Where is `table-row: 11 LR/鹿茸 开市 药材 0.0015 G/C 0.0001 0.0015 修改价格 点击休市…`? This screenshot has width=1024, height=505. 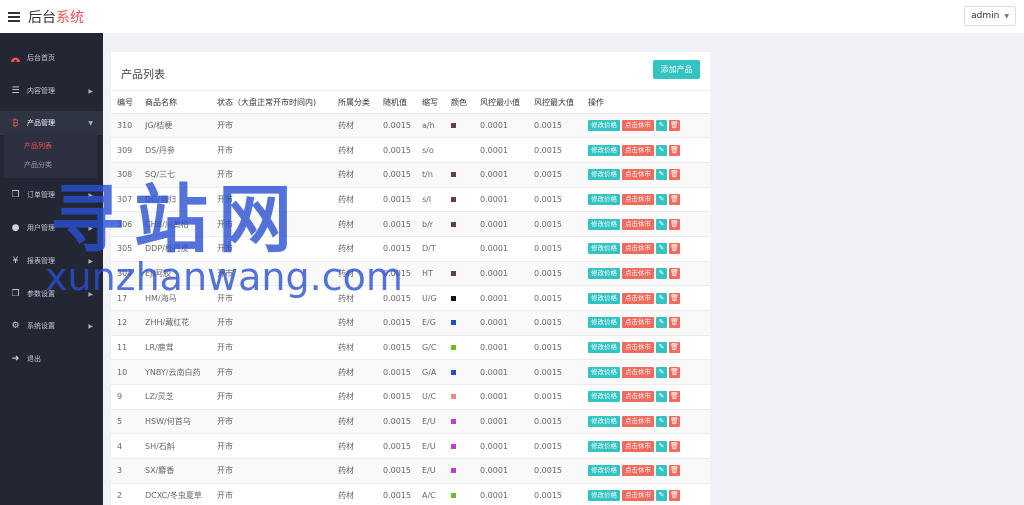 table-row: 11 LR/鹿茸 开市 药材 0.0015 G/C 0.0001 0.0015 修改价格 点击休市… is located at coordinates (410, 348).